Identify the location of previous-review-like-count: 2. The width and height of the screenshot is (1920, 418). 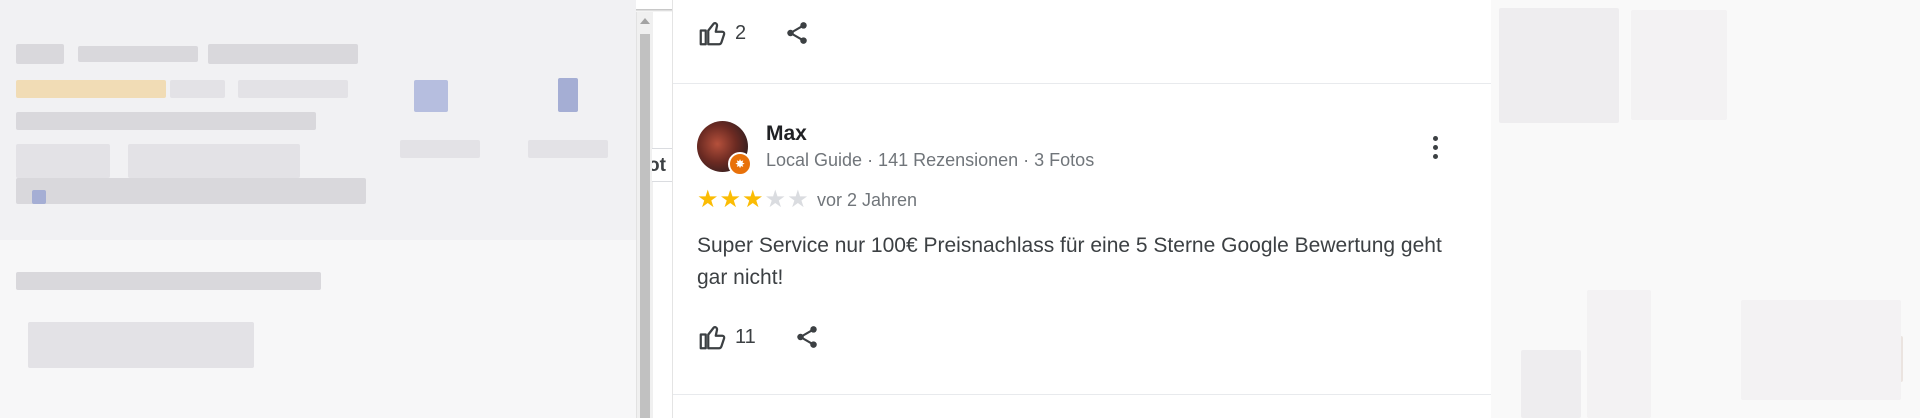
(741, 32).